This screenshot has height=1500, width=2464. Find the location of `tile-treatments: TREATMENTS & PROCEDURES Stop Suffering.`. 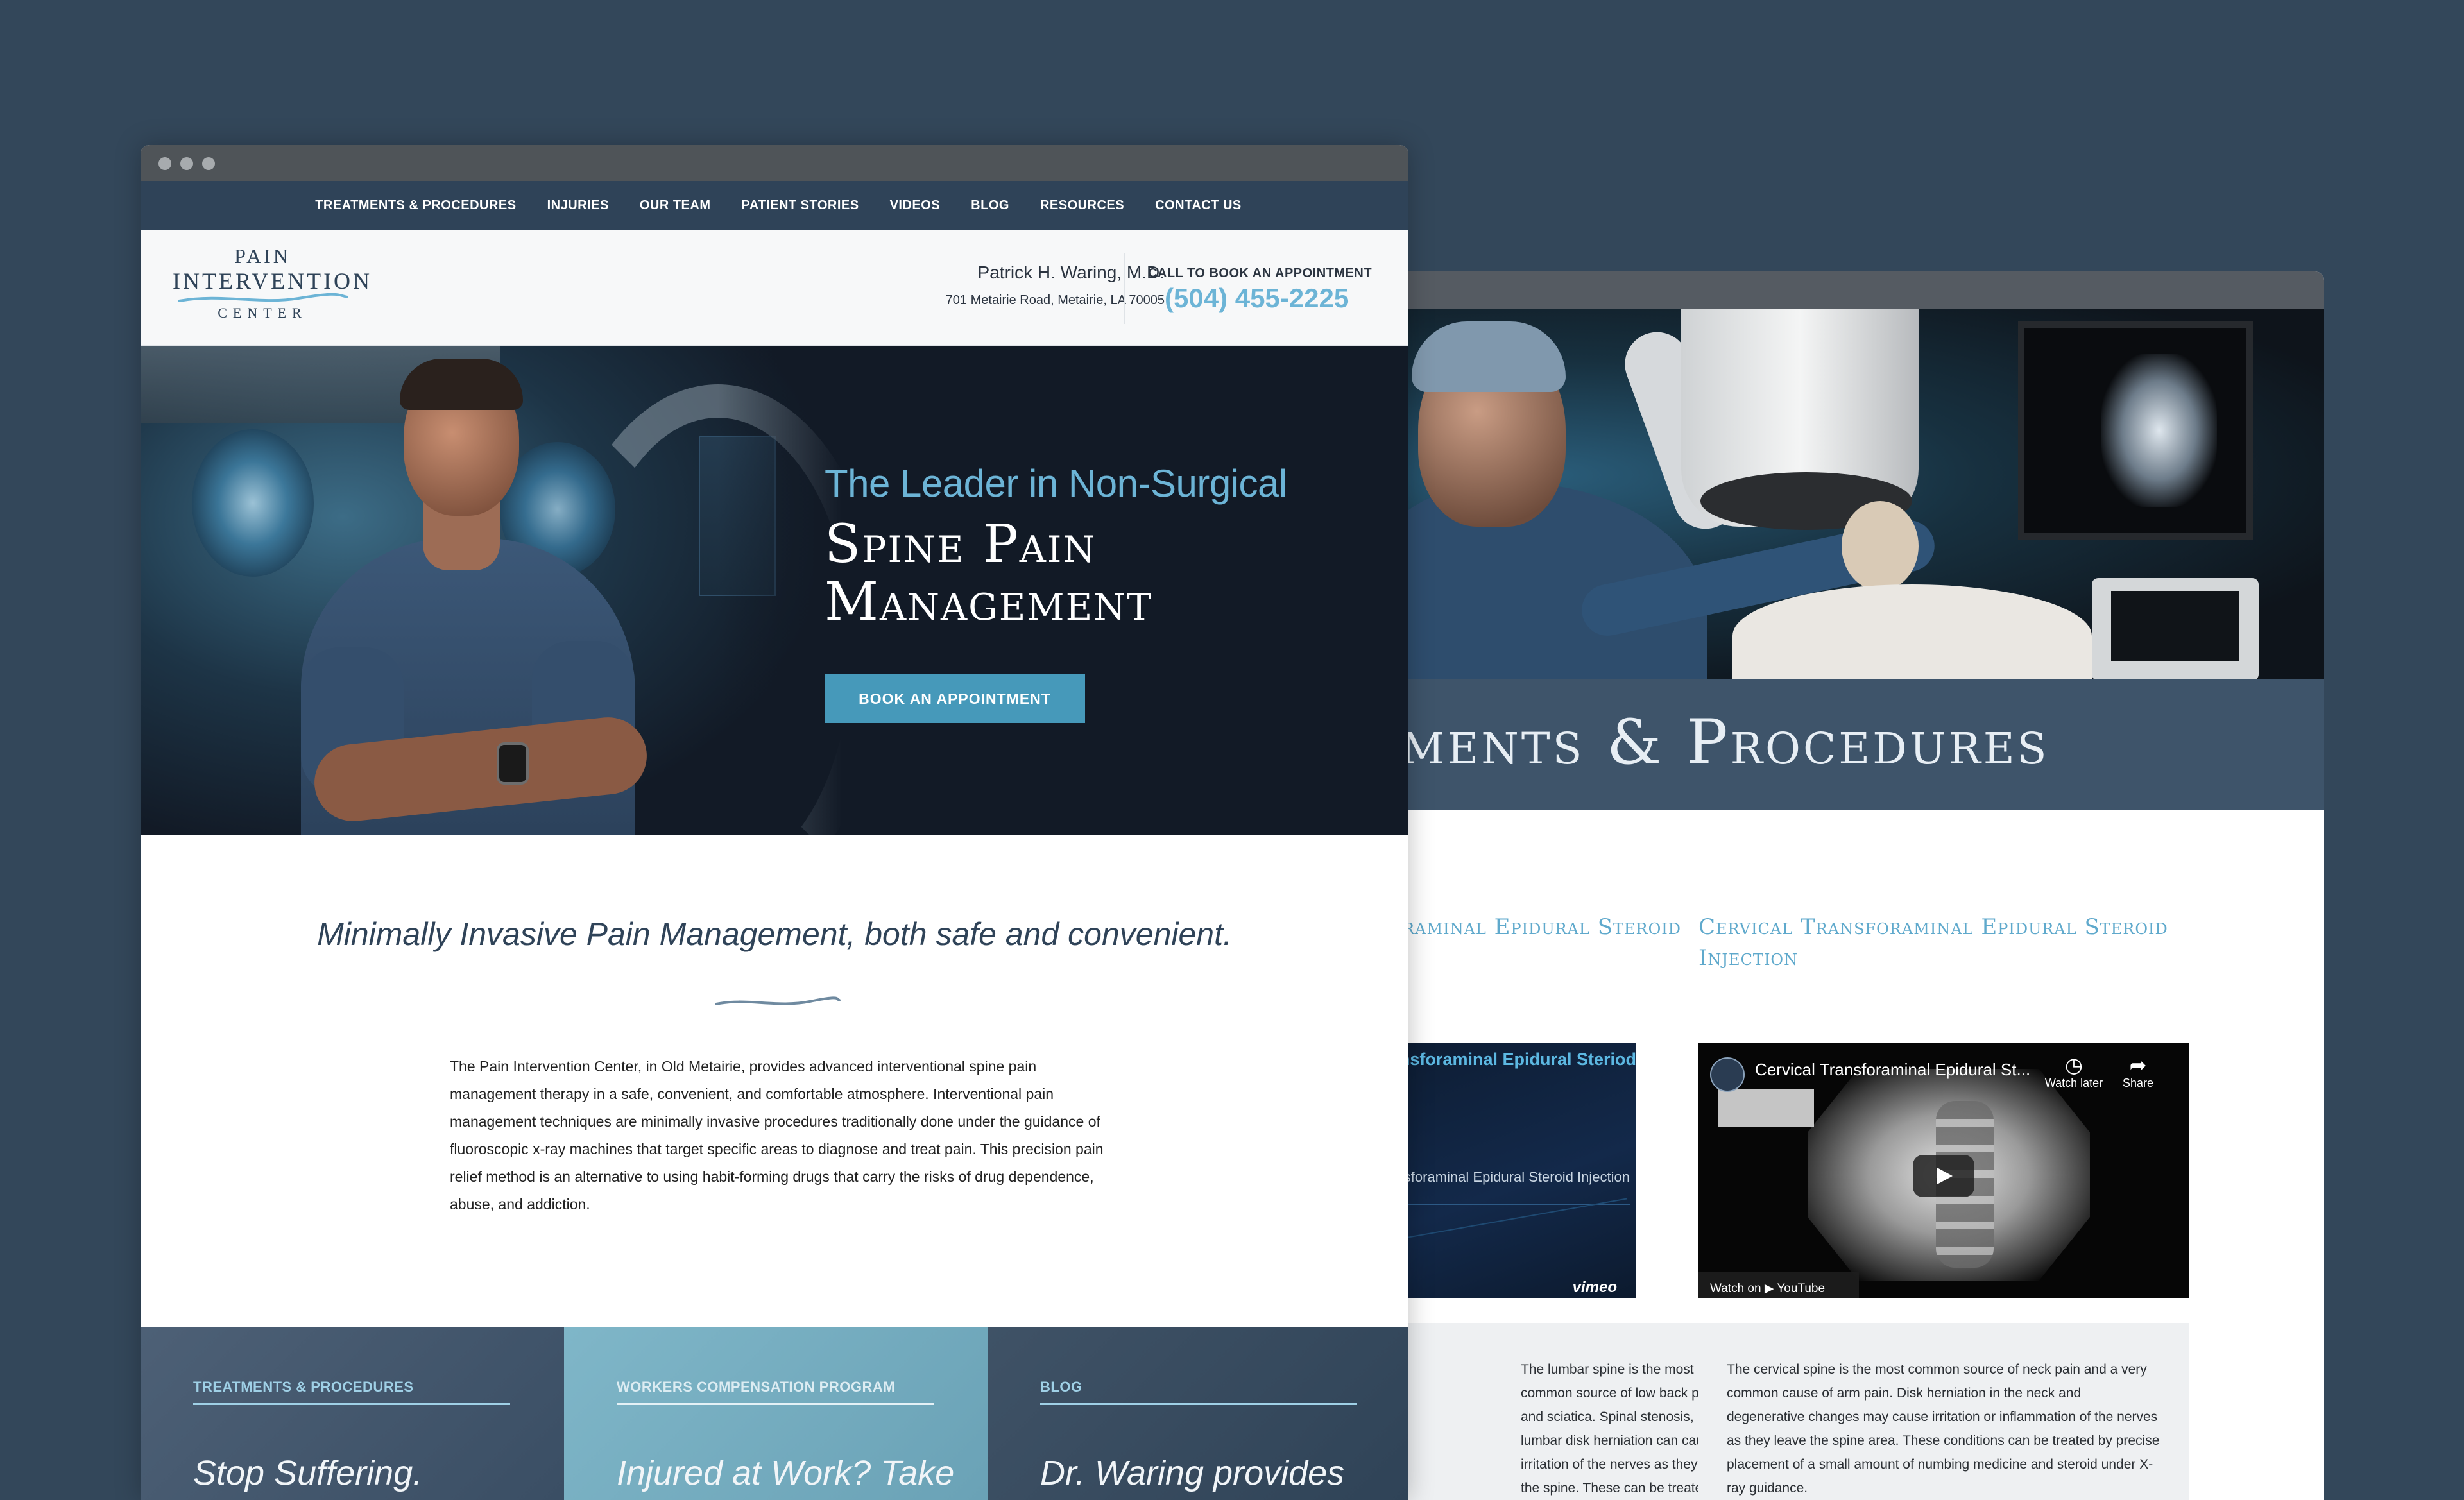

tile-treatments: TREATMENTS & PROCEDURES Stop Suffering. is located at coordinates (353, 1413).